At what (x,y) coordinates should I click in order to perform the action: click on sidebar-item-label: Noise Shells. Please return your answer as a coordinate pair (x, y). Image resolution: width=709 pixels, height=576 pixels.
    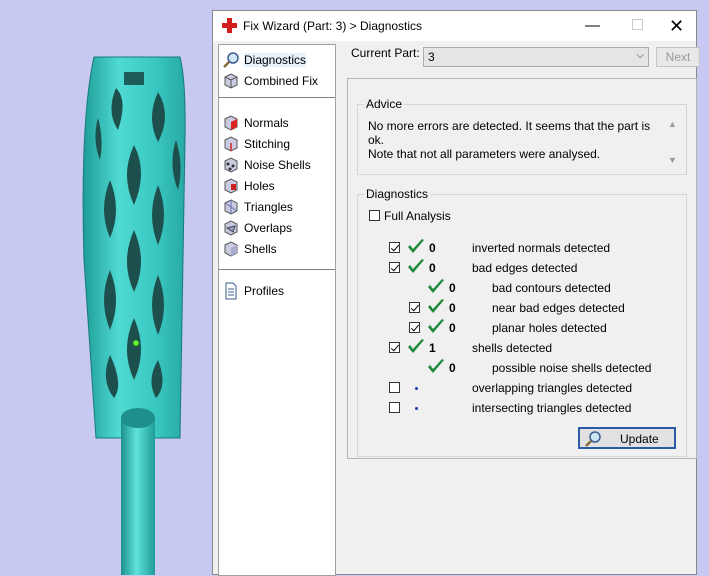
    Looking at the image, I should click on (277, 165).